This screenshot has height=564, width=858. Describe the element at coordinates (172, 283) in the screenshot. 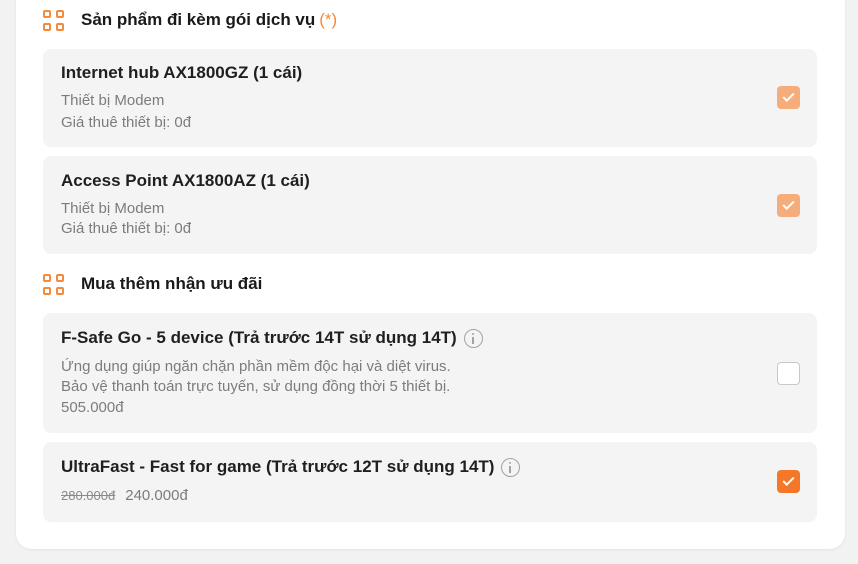

I see `section-title: Mua thêm nhận ưu đãi` at that location.